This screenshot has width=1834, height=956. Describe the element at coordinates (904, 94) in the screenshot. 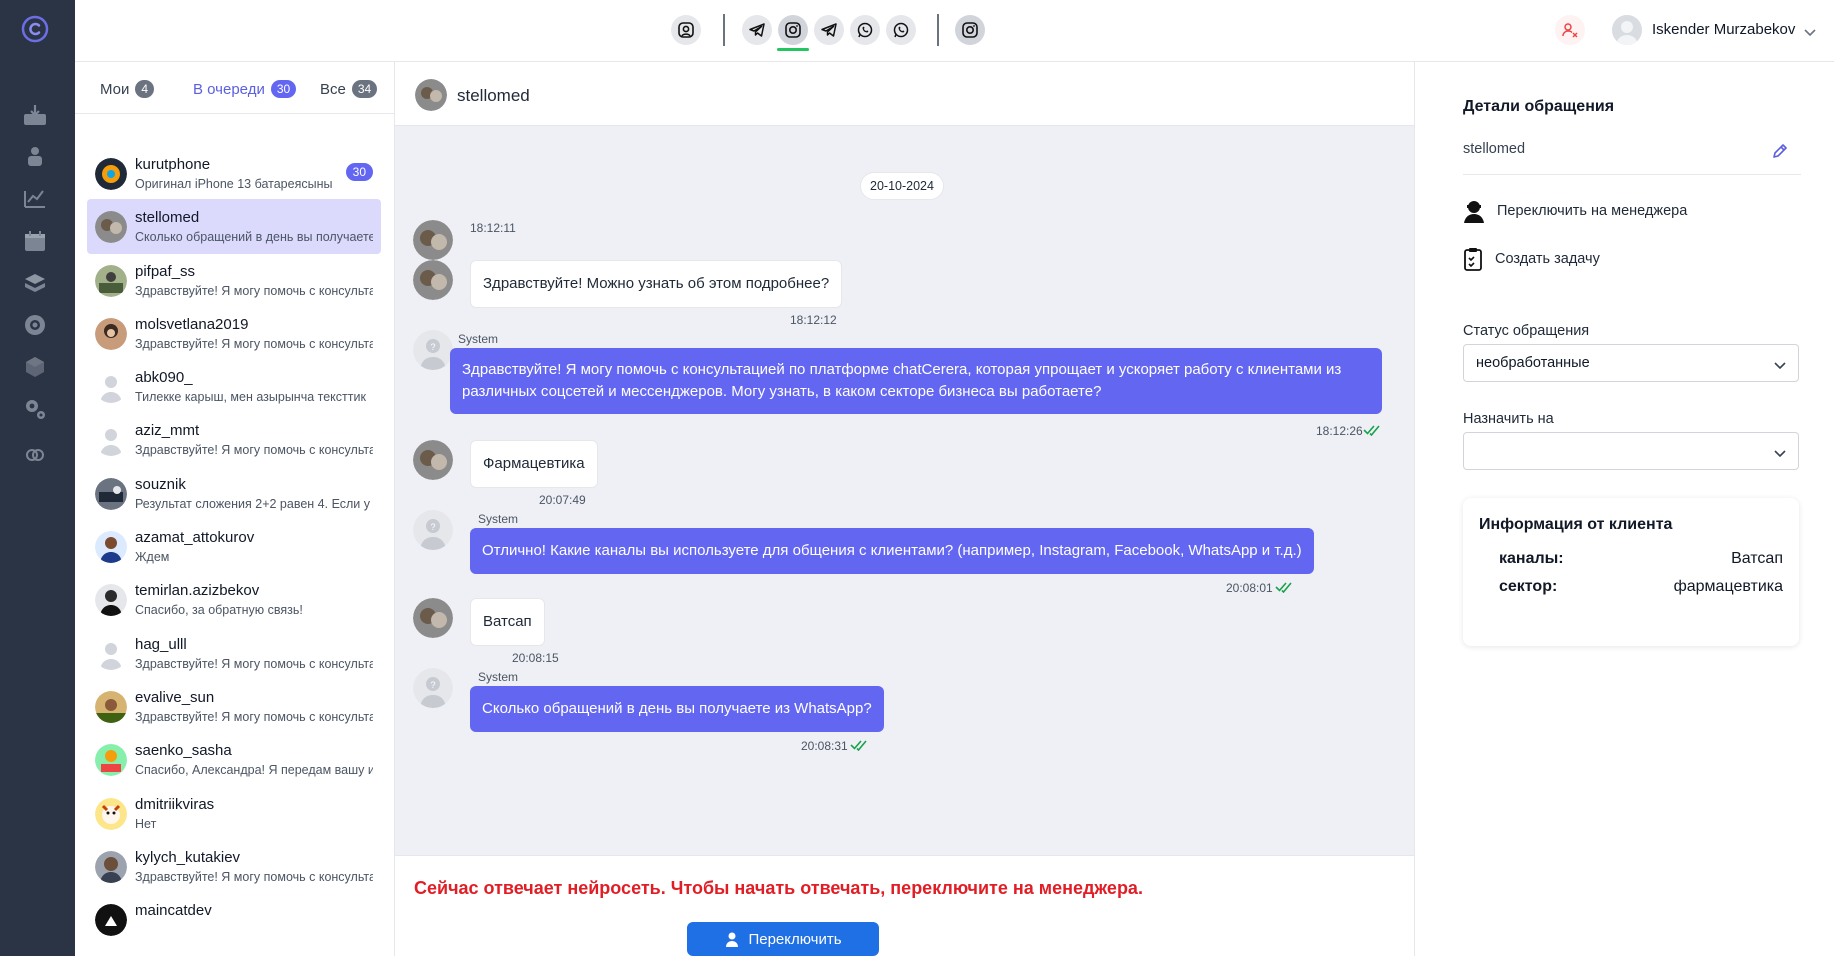

I see `chat-header: stellomed` at that location.